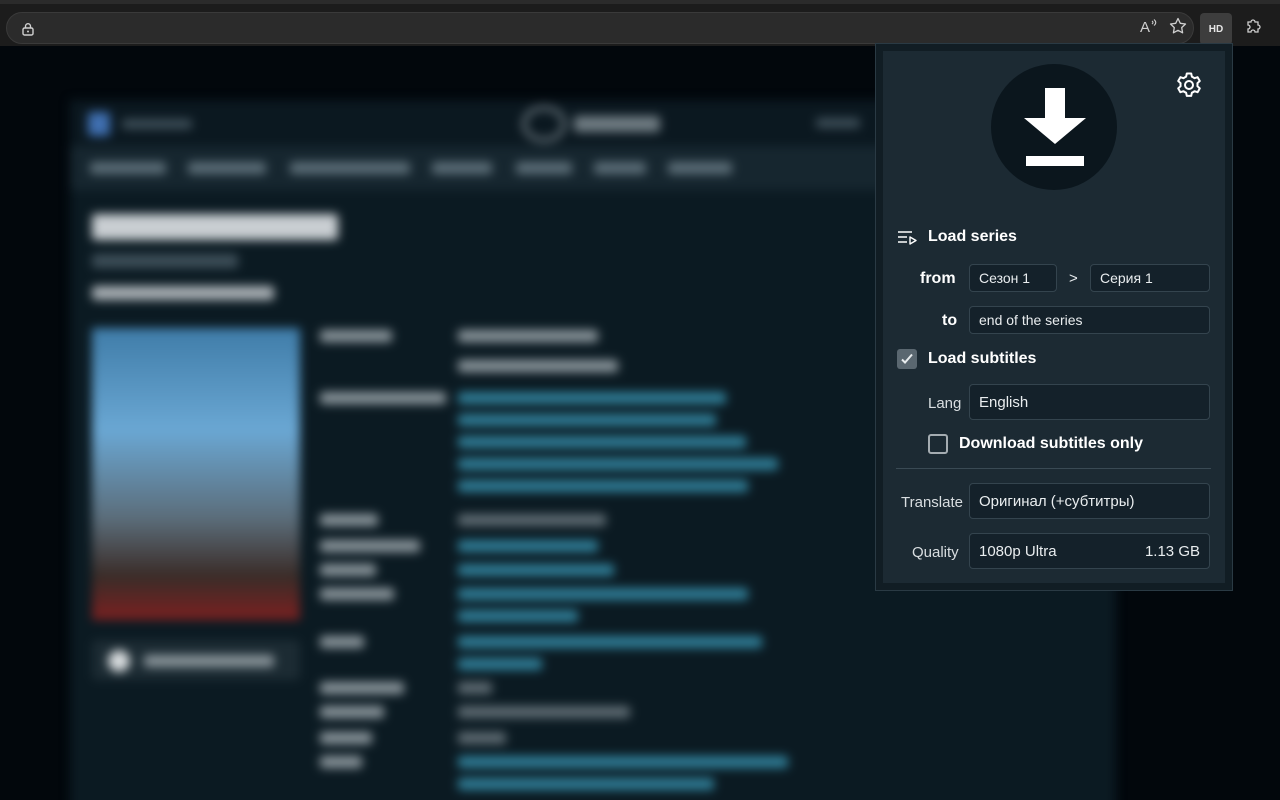  I want to click on download-subtitles-only-checkbox, so click(938, 444).